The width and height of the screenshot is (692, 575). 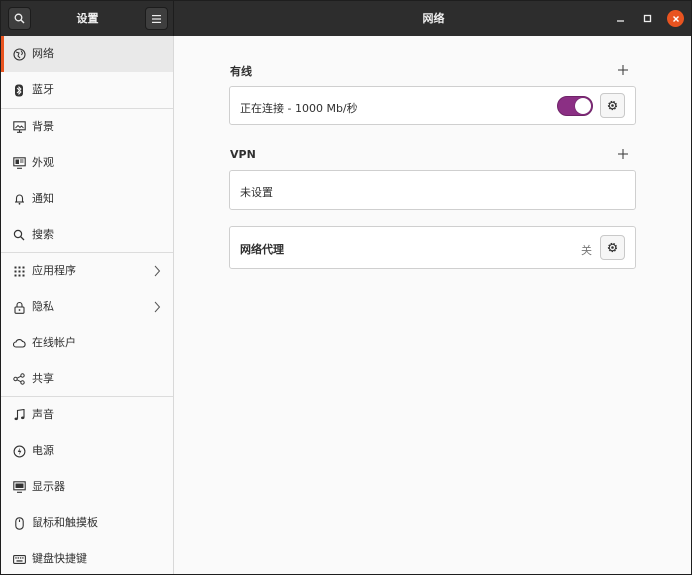 I want to click on power-icon, so click(x=19, y=451).